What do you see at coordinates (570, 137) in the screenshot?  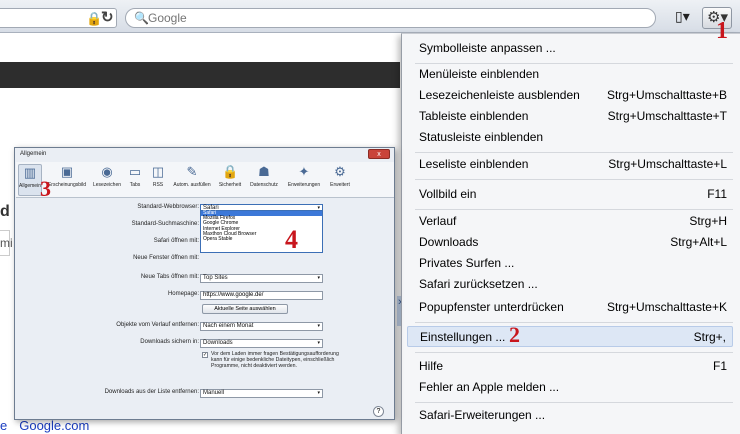 I see `menu-item-show-status-bar: Statusleiste einblenden` at bounding box center [570, 137].